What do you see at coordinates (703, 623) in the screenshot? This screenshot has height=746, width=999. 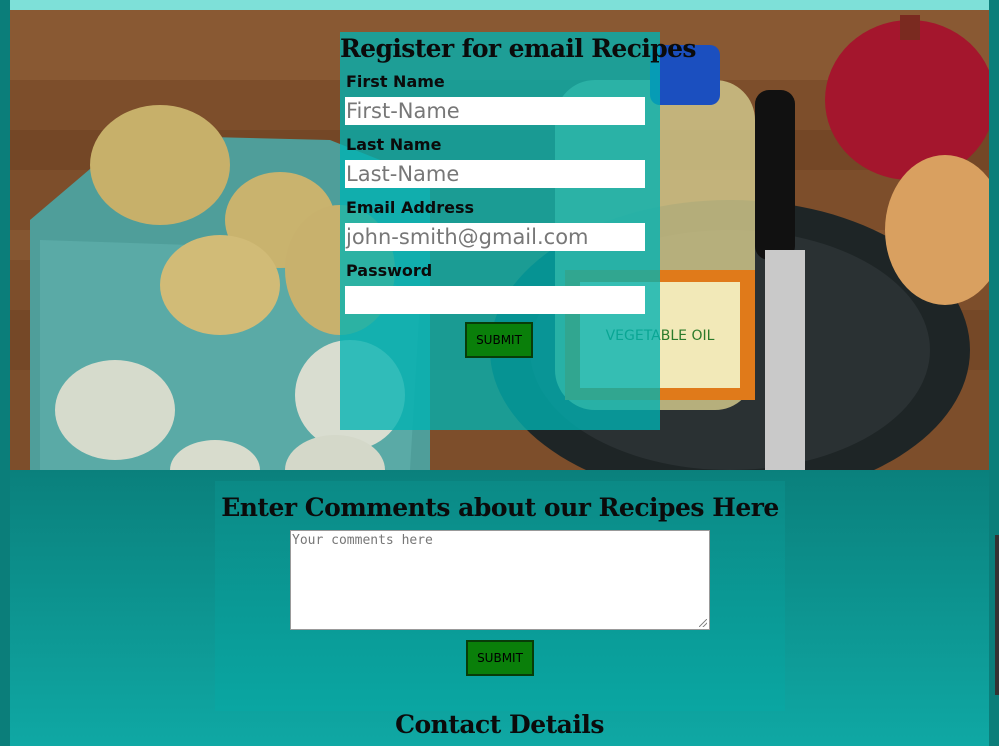 I see `resize-grip-icon` at bounding box center [703, 623].